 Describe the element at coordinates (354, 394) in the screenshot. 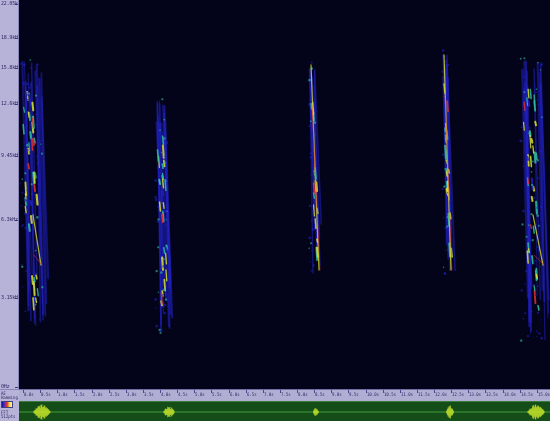

I see `time-label: 9.5s` at that location.